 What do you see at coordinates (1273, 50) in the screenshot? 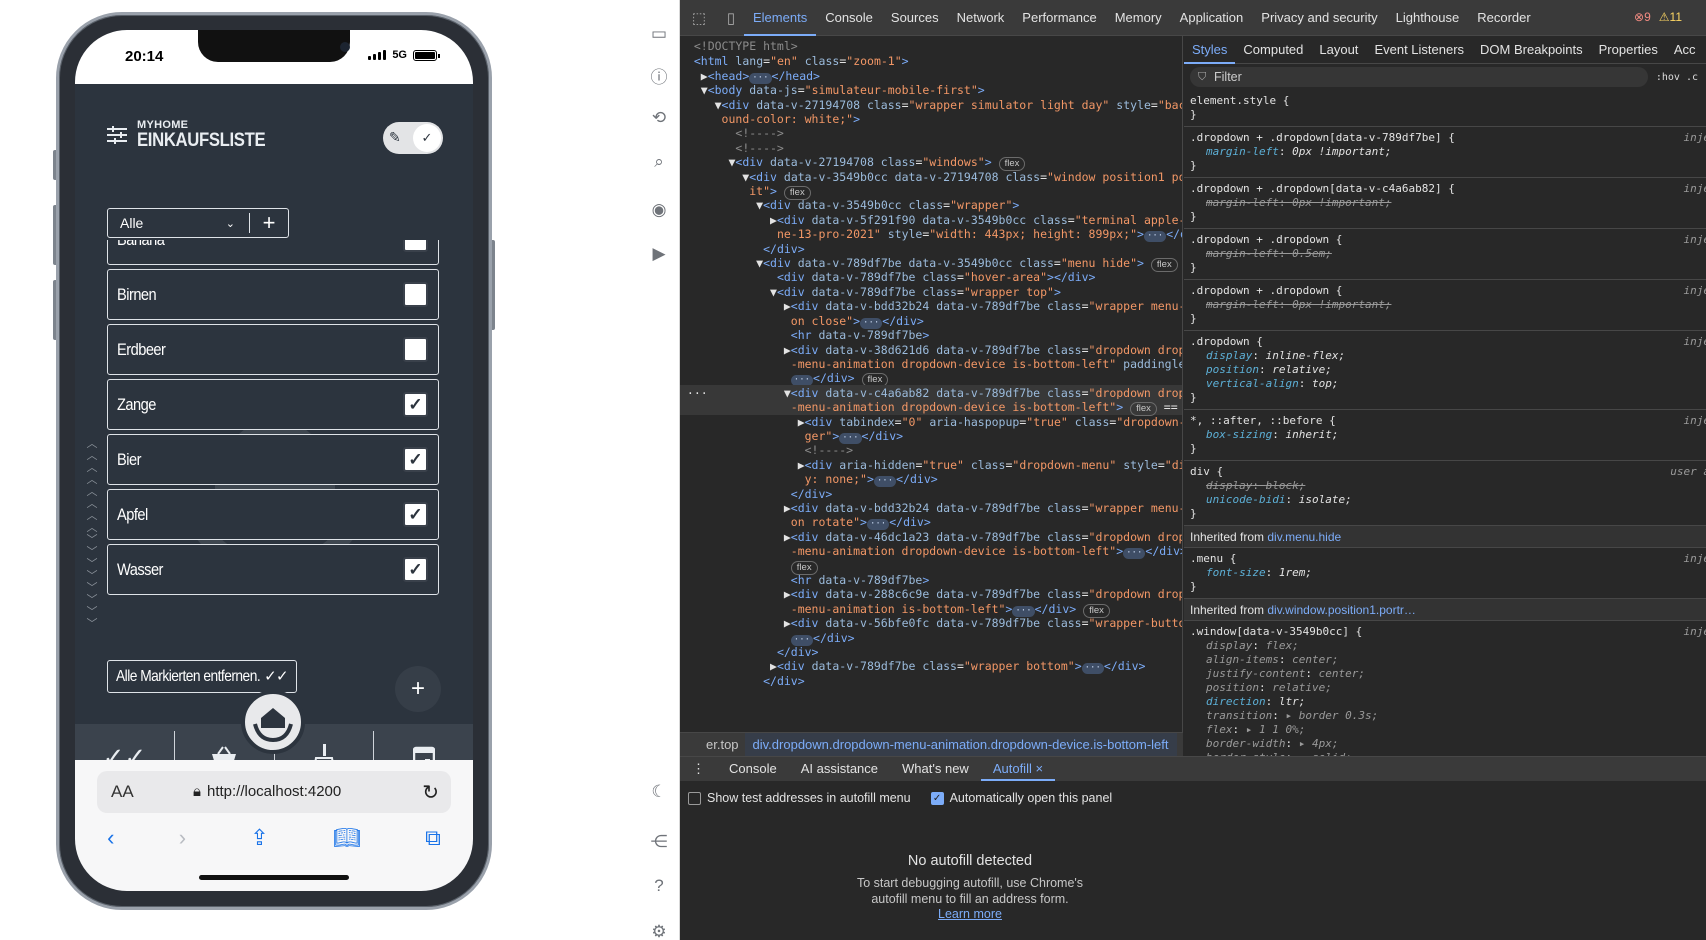
I see `tab-computed: Computed` at bounding box center [1273, 50].